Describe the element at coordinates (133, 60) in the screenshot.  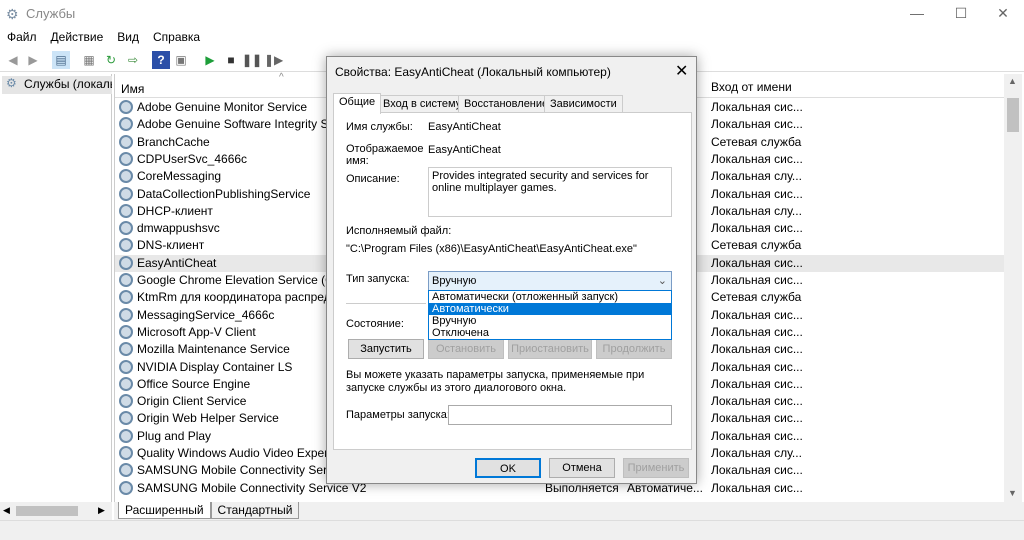
I see `export-icon: ⇨` at that location.